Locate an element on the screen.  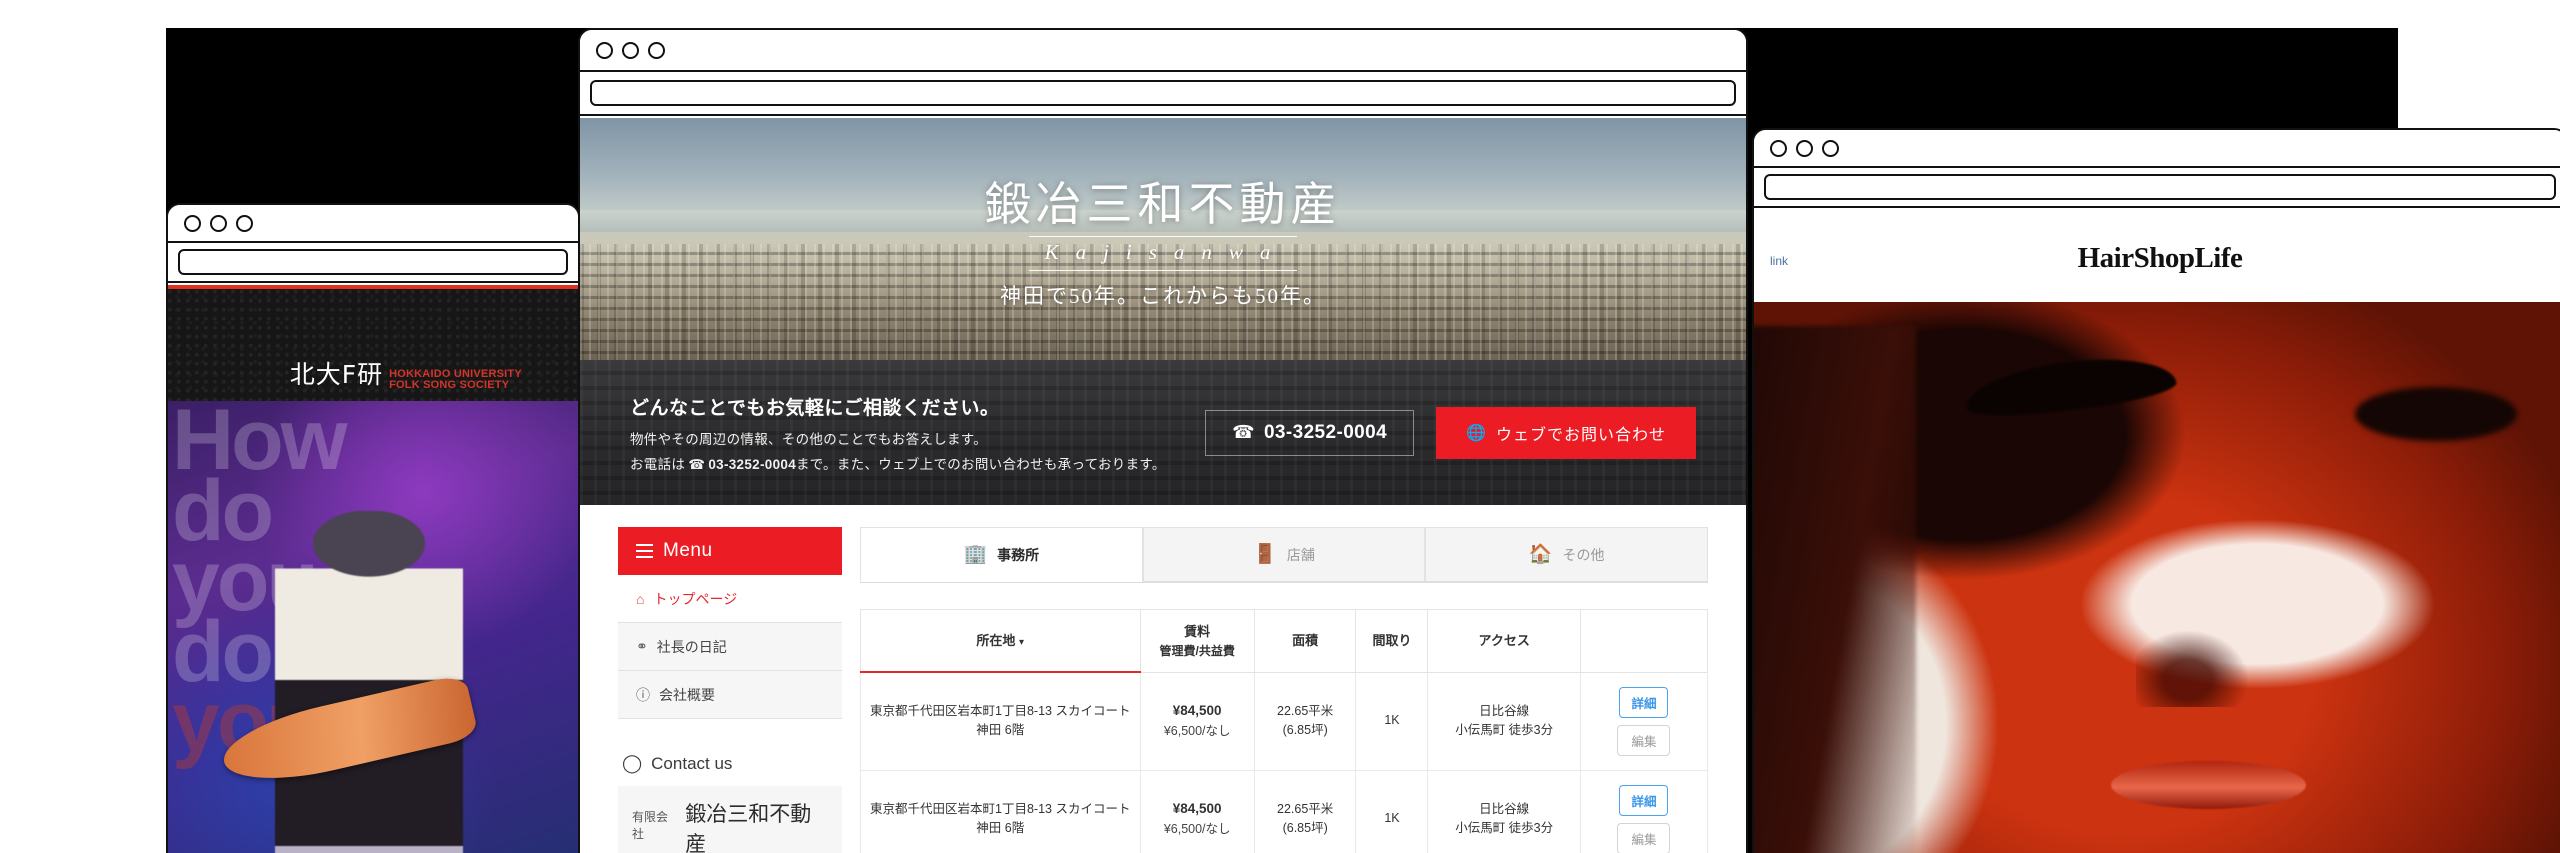
main-titlebar is located at coordinates (1163, 51).